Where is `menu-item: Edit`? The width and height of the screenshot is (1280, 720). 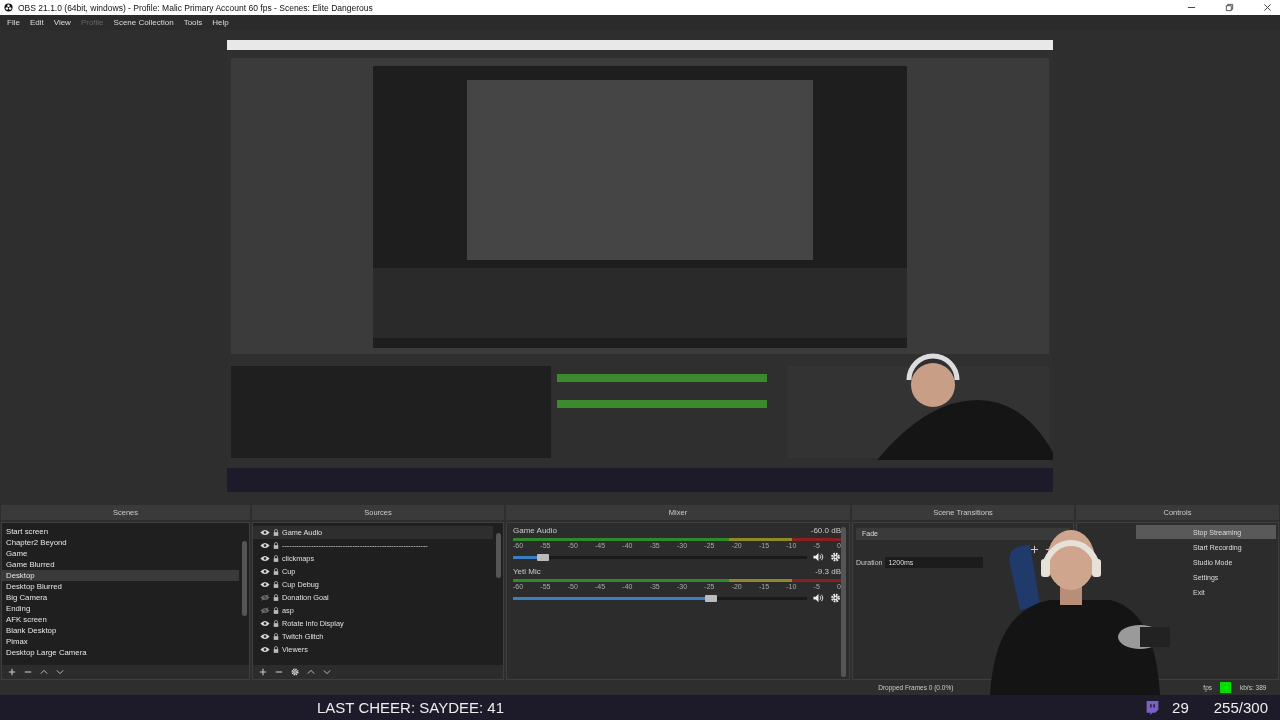 menu-item: Edit is located at coordinates (36, 22).